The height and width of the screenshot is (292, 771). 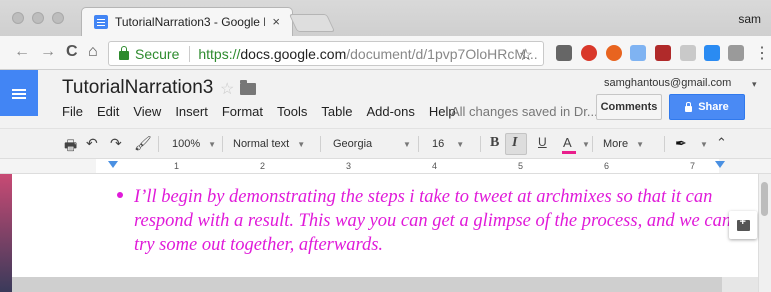 I want to click on right-indent-marker, so click(x=720, y=164).